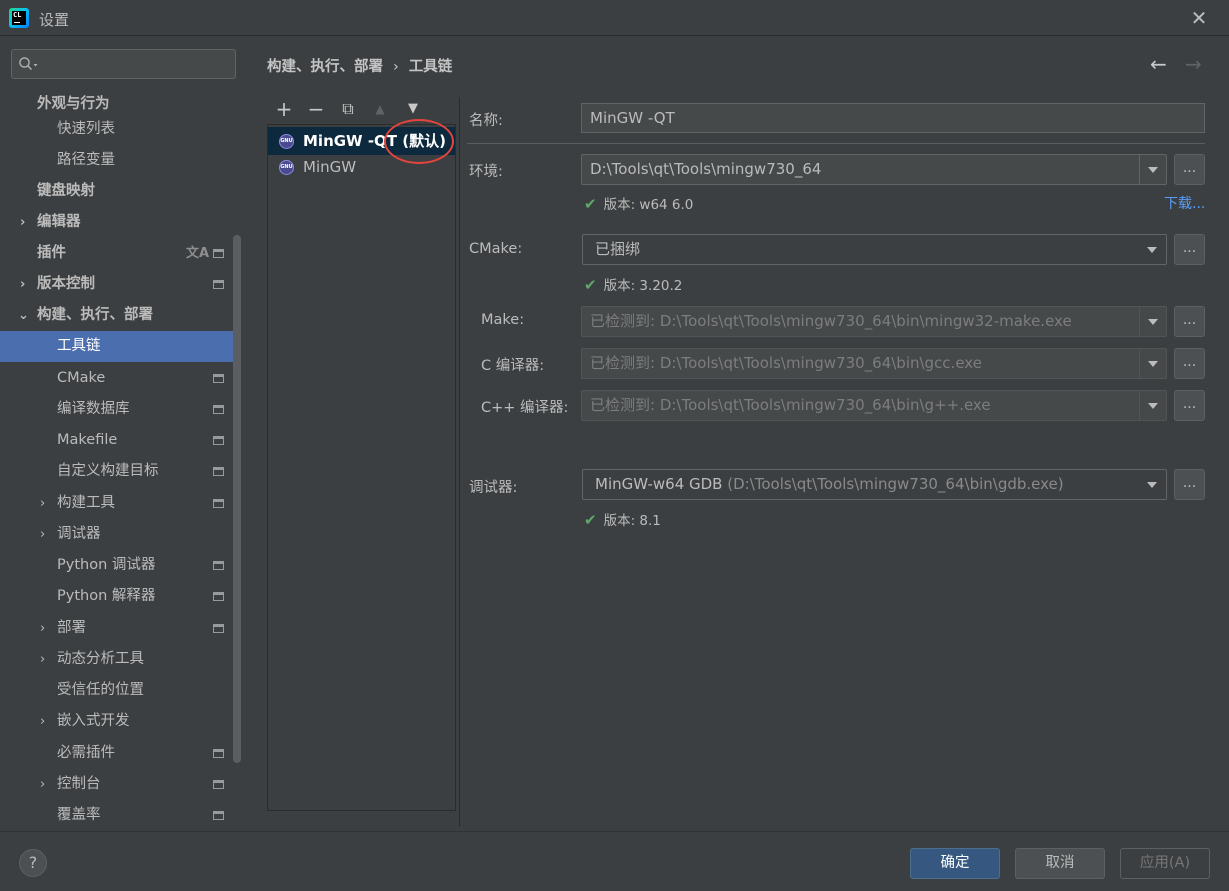  I want to click on combo-divider, so click(1139, 405).